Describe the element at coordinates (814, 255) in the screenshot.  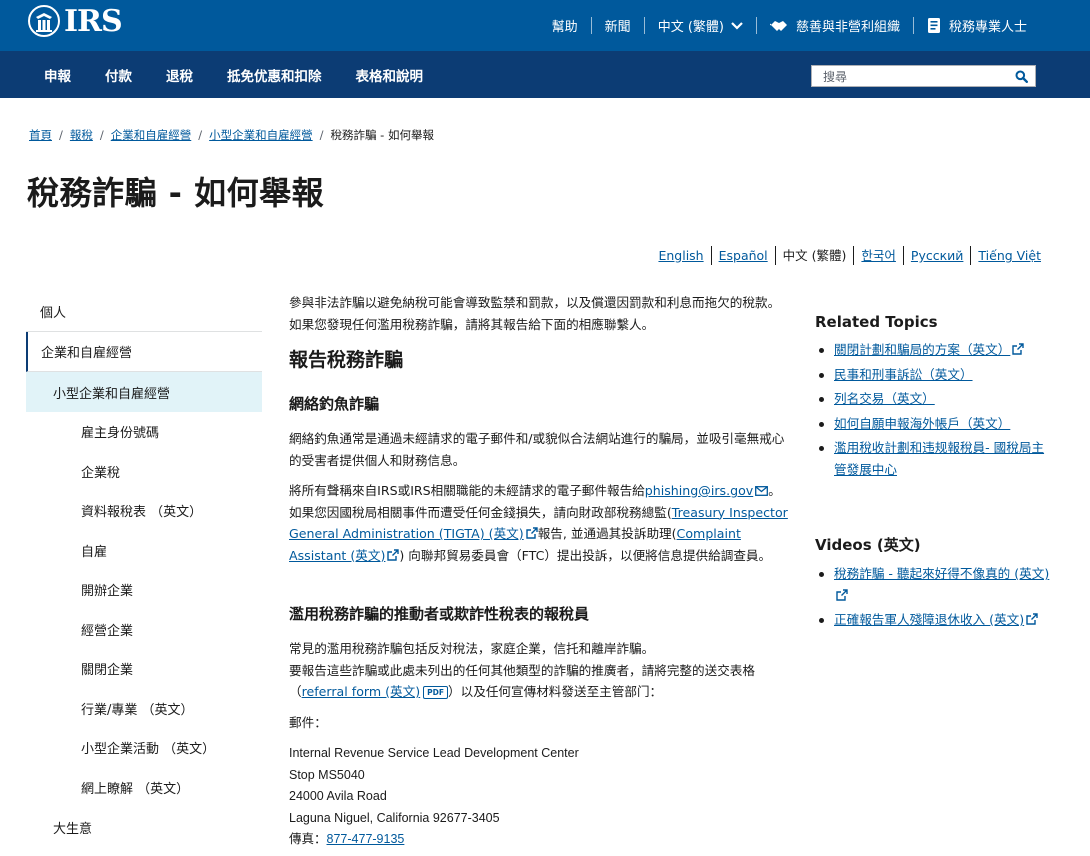
I see `lang-chinese-traditional: 中文 (繁體)` at that location.